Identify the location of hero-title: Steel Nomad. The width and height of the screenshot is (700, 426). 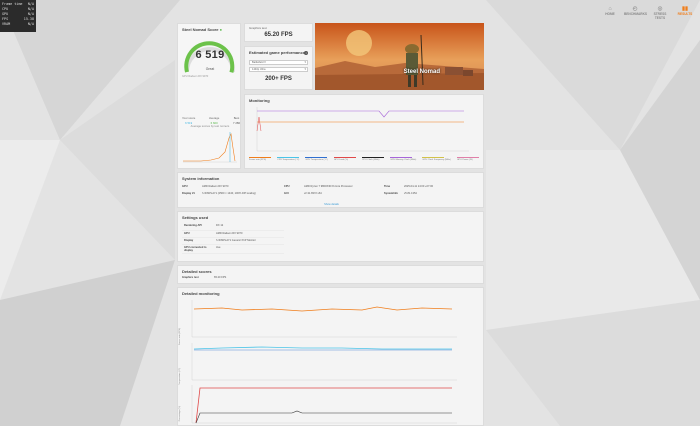
(421, 72).